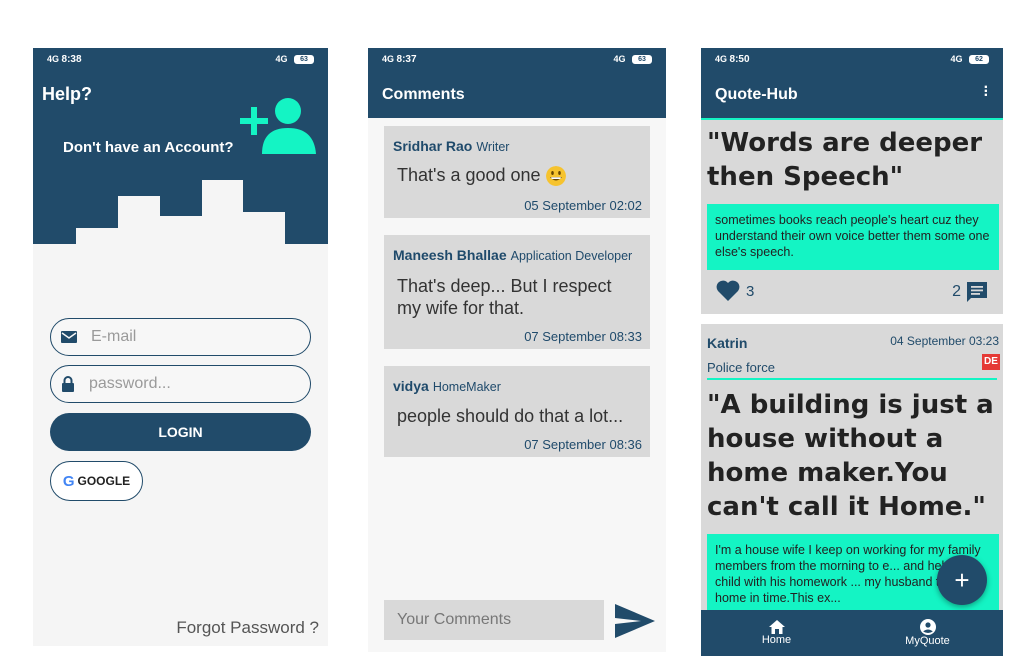 Image resolution: width=1012 pixels, height=660 pixels. Describe the element at coordinates (481, 175) in the screenshot. I see `comment-text: That's a good one` at that location.